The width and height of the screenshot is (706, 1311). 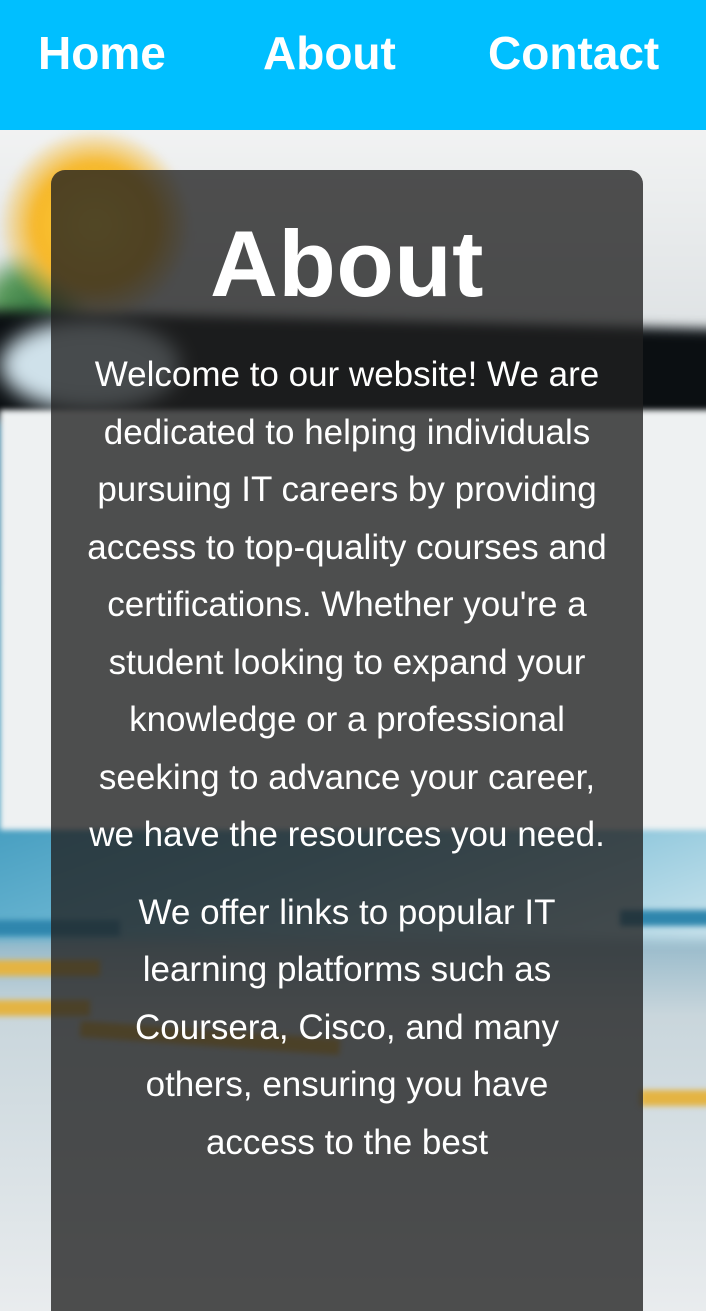 What do you see at coordinates (673, 1098) in the screenshot?
I see `background-stripe` at bounding box center [673, 1098].